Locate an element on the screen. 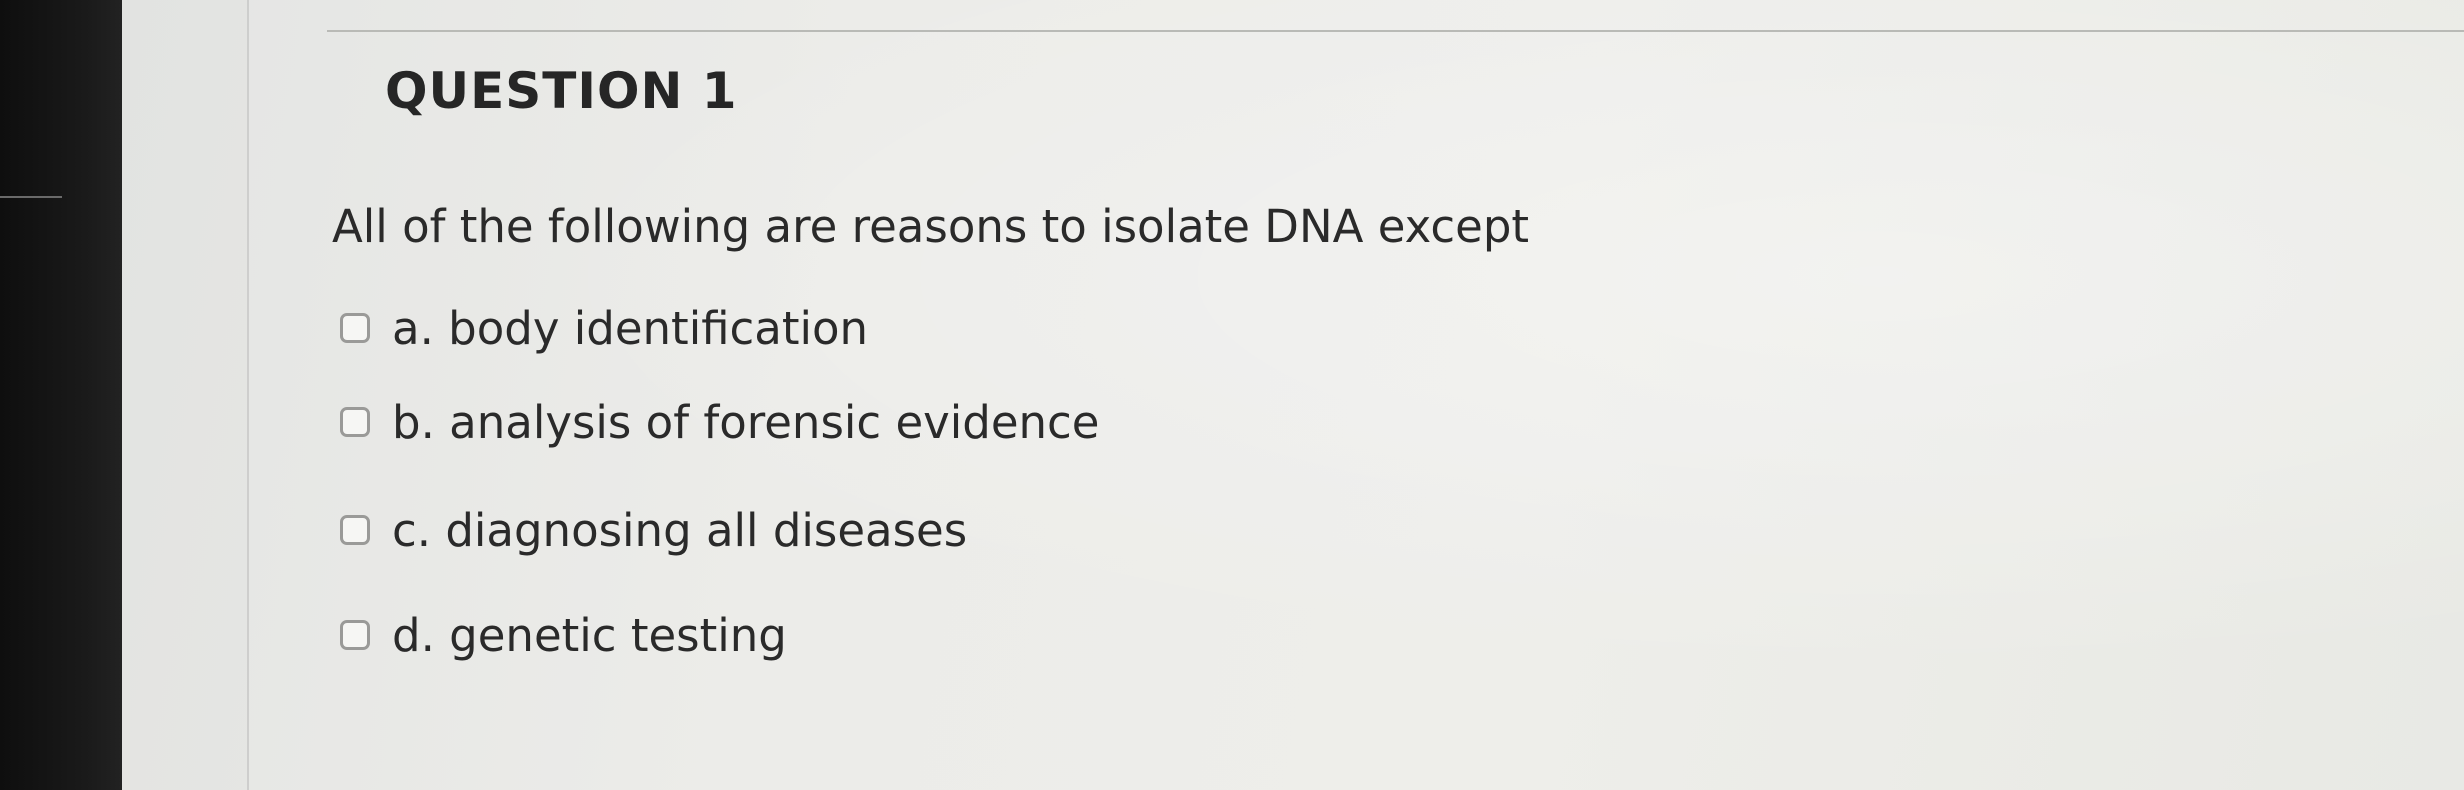 The image size is (2464, 790). option-label-b: b. analysis of forensic evidence is located at coordinates (745, 422).